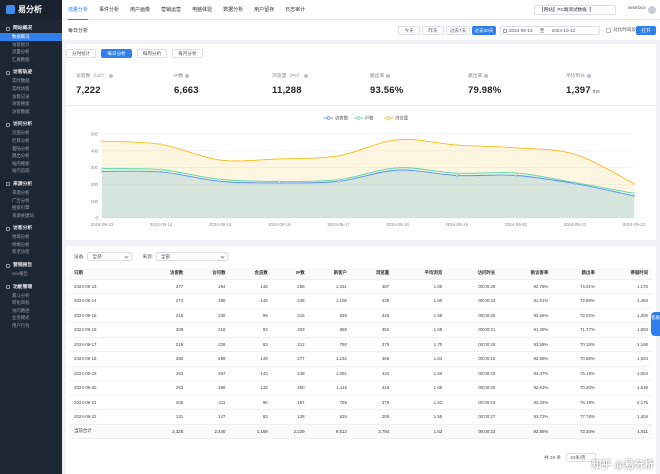 This screenshot has height=474, width=660. I want to click on sidebar-item: 汇展数据, so click(31, 60).